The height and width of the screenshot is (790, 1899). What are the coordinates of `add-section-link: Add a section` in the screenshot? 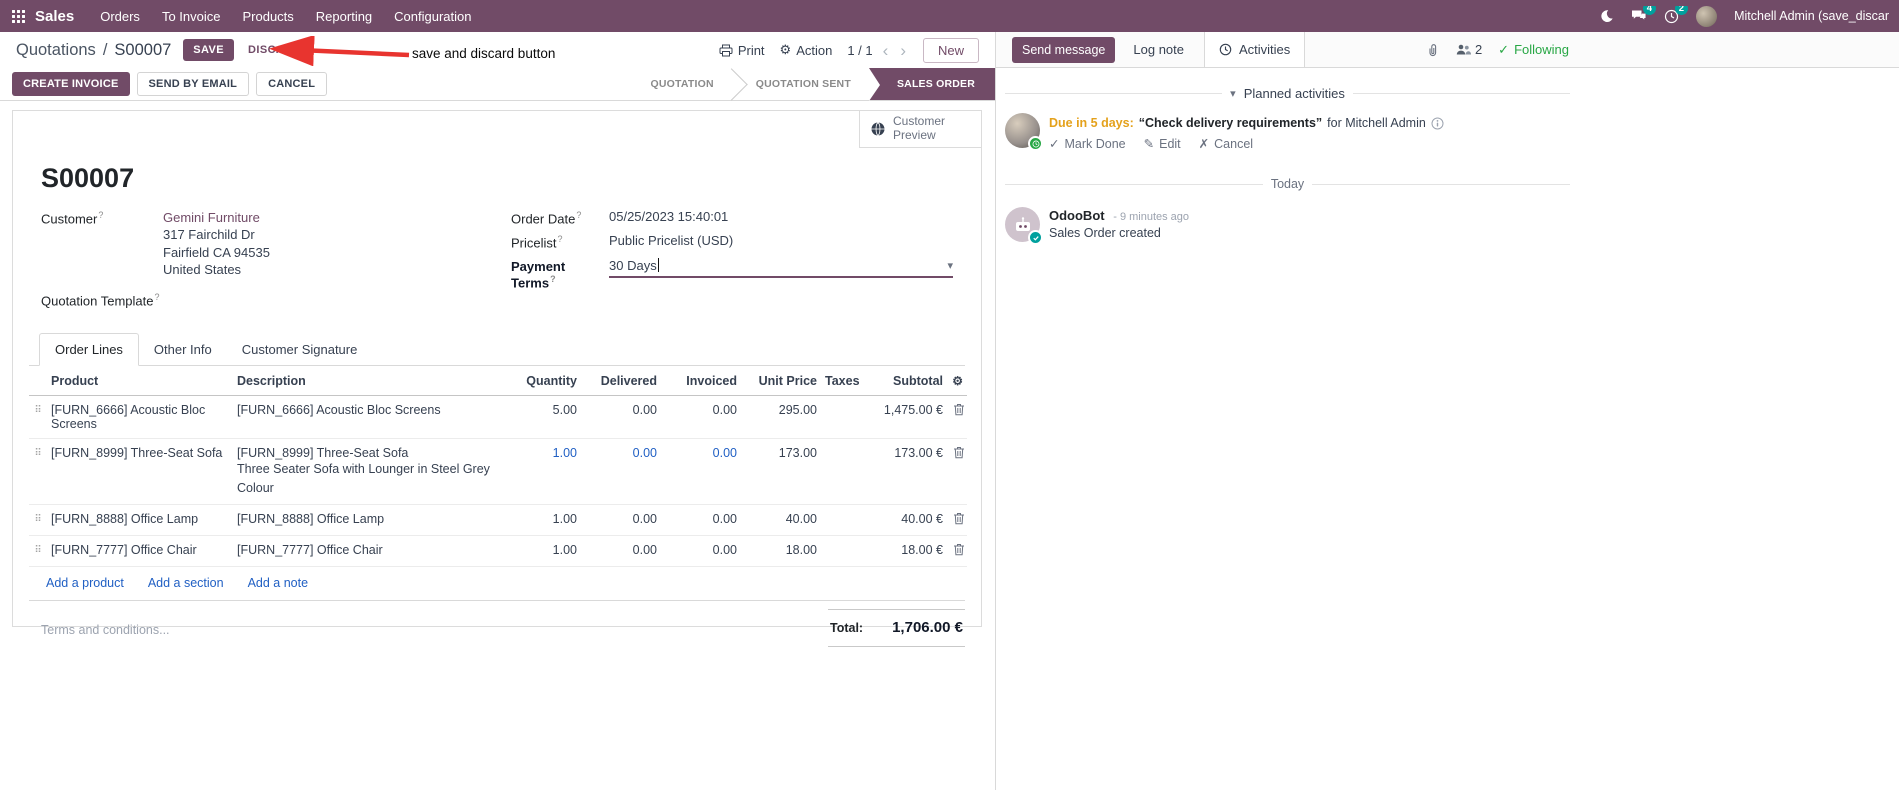 It's located at (186, 583).